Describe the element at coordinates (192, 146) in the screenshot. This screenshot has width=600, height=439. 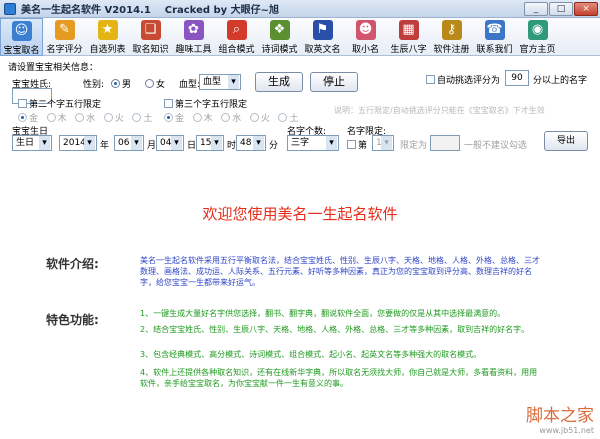
I see `day-unit: 日` at that location.